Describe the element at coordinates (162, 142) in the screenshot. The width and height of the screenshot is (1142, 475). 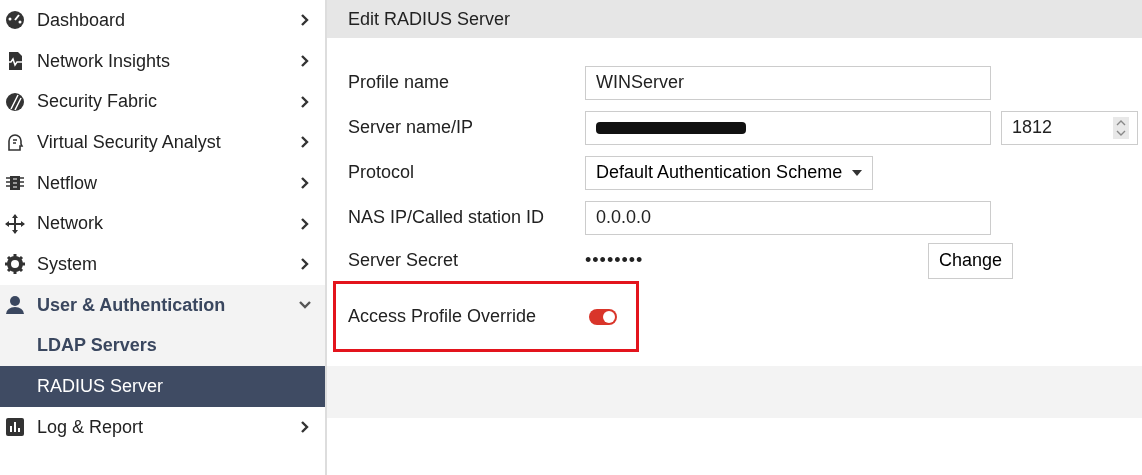
I see `sidebar-item: Virtual Security Analyst` at that location.